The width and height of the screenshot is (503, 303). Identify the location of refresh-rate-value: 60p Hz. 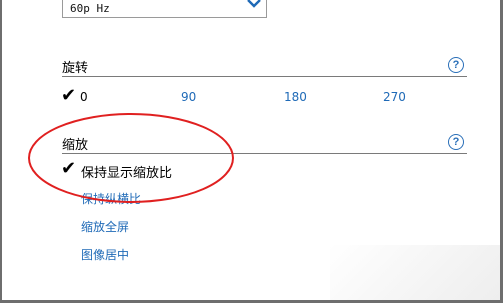
(90, 8).